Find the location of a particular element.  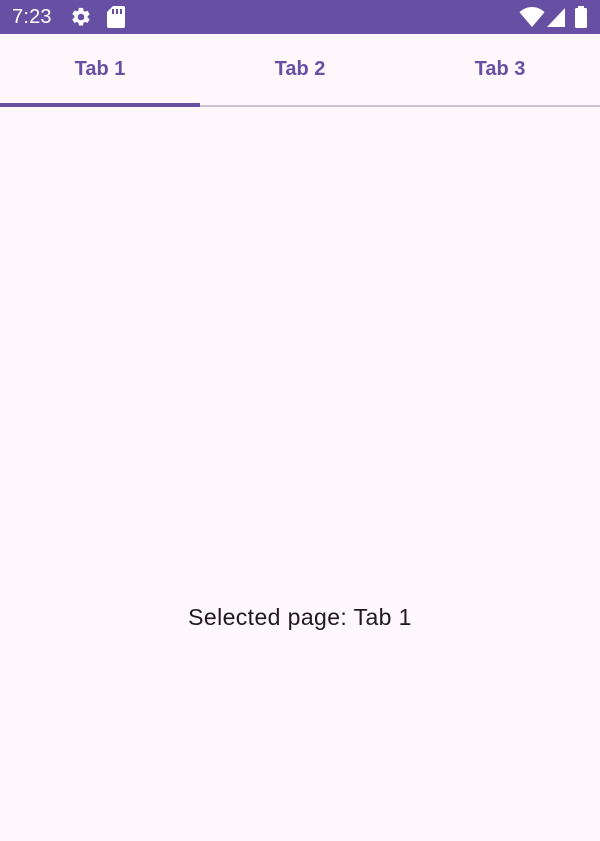

tab-1-label: Tab 1 is located at coordinates (100, 69).